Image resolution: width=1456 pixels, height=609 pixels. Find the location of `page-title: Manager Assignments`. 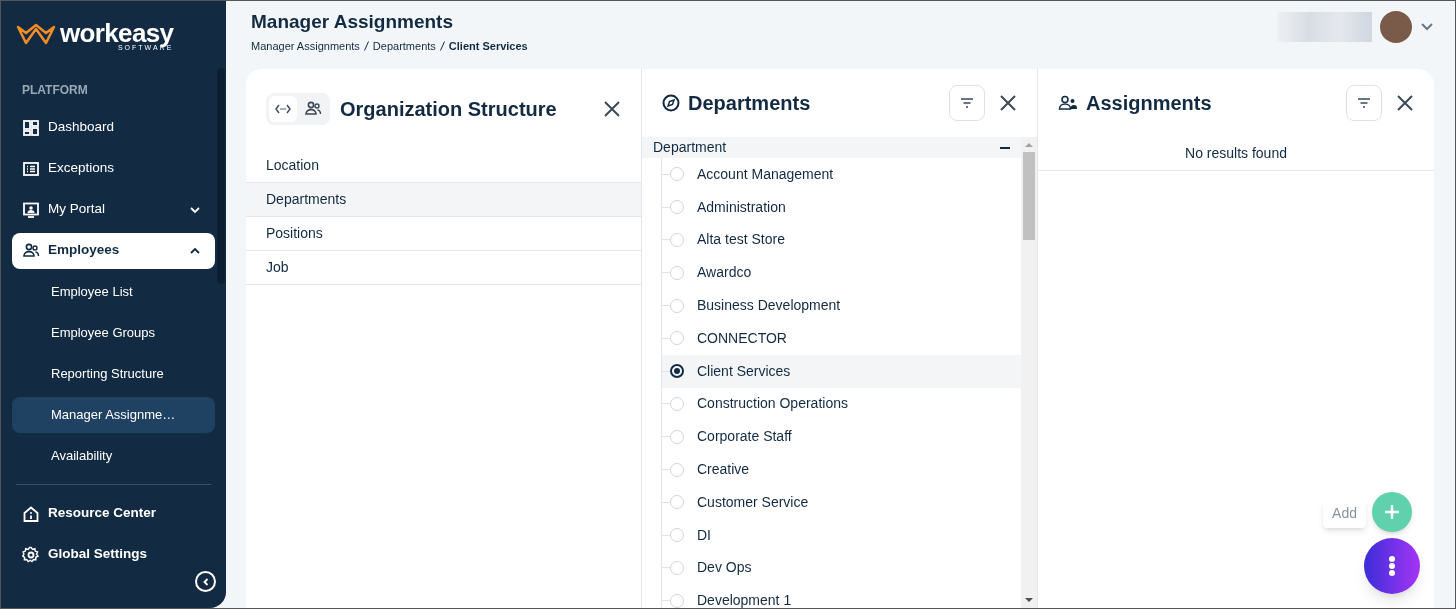

page-title: Manager Assignments is located at coordinates (352, 22).